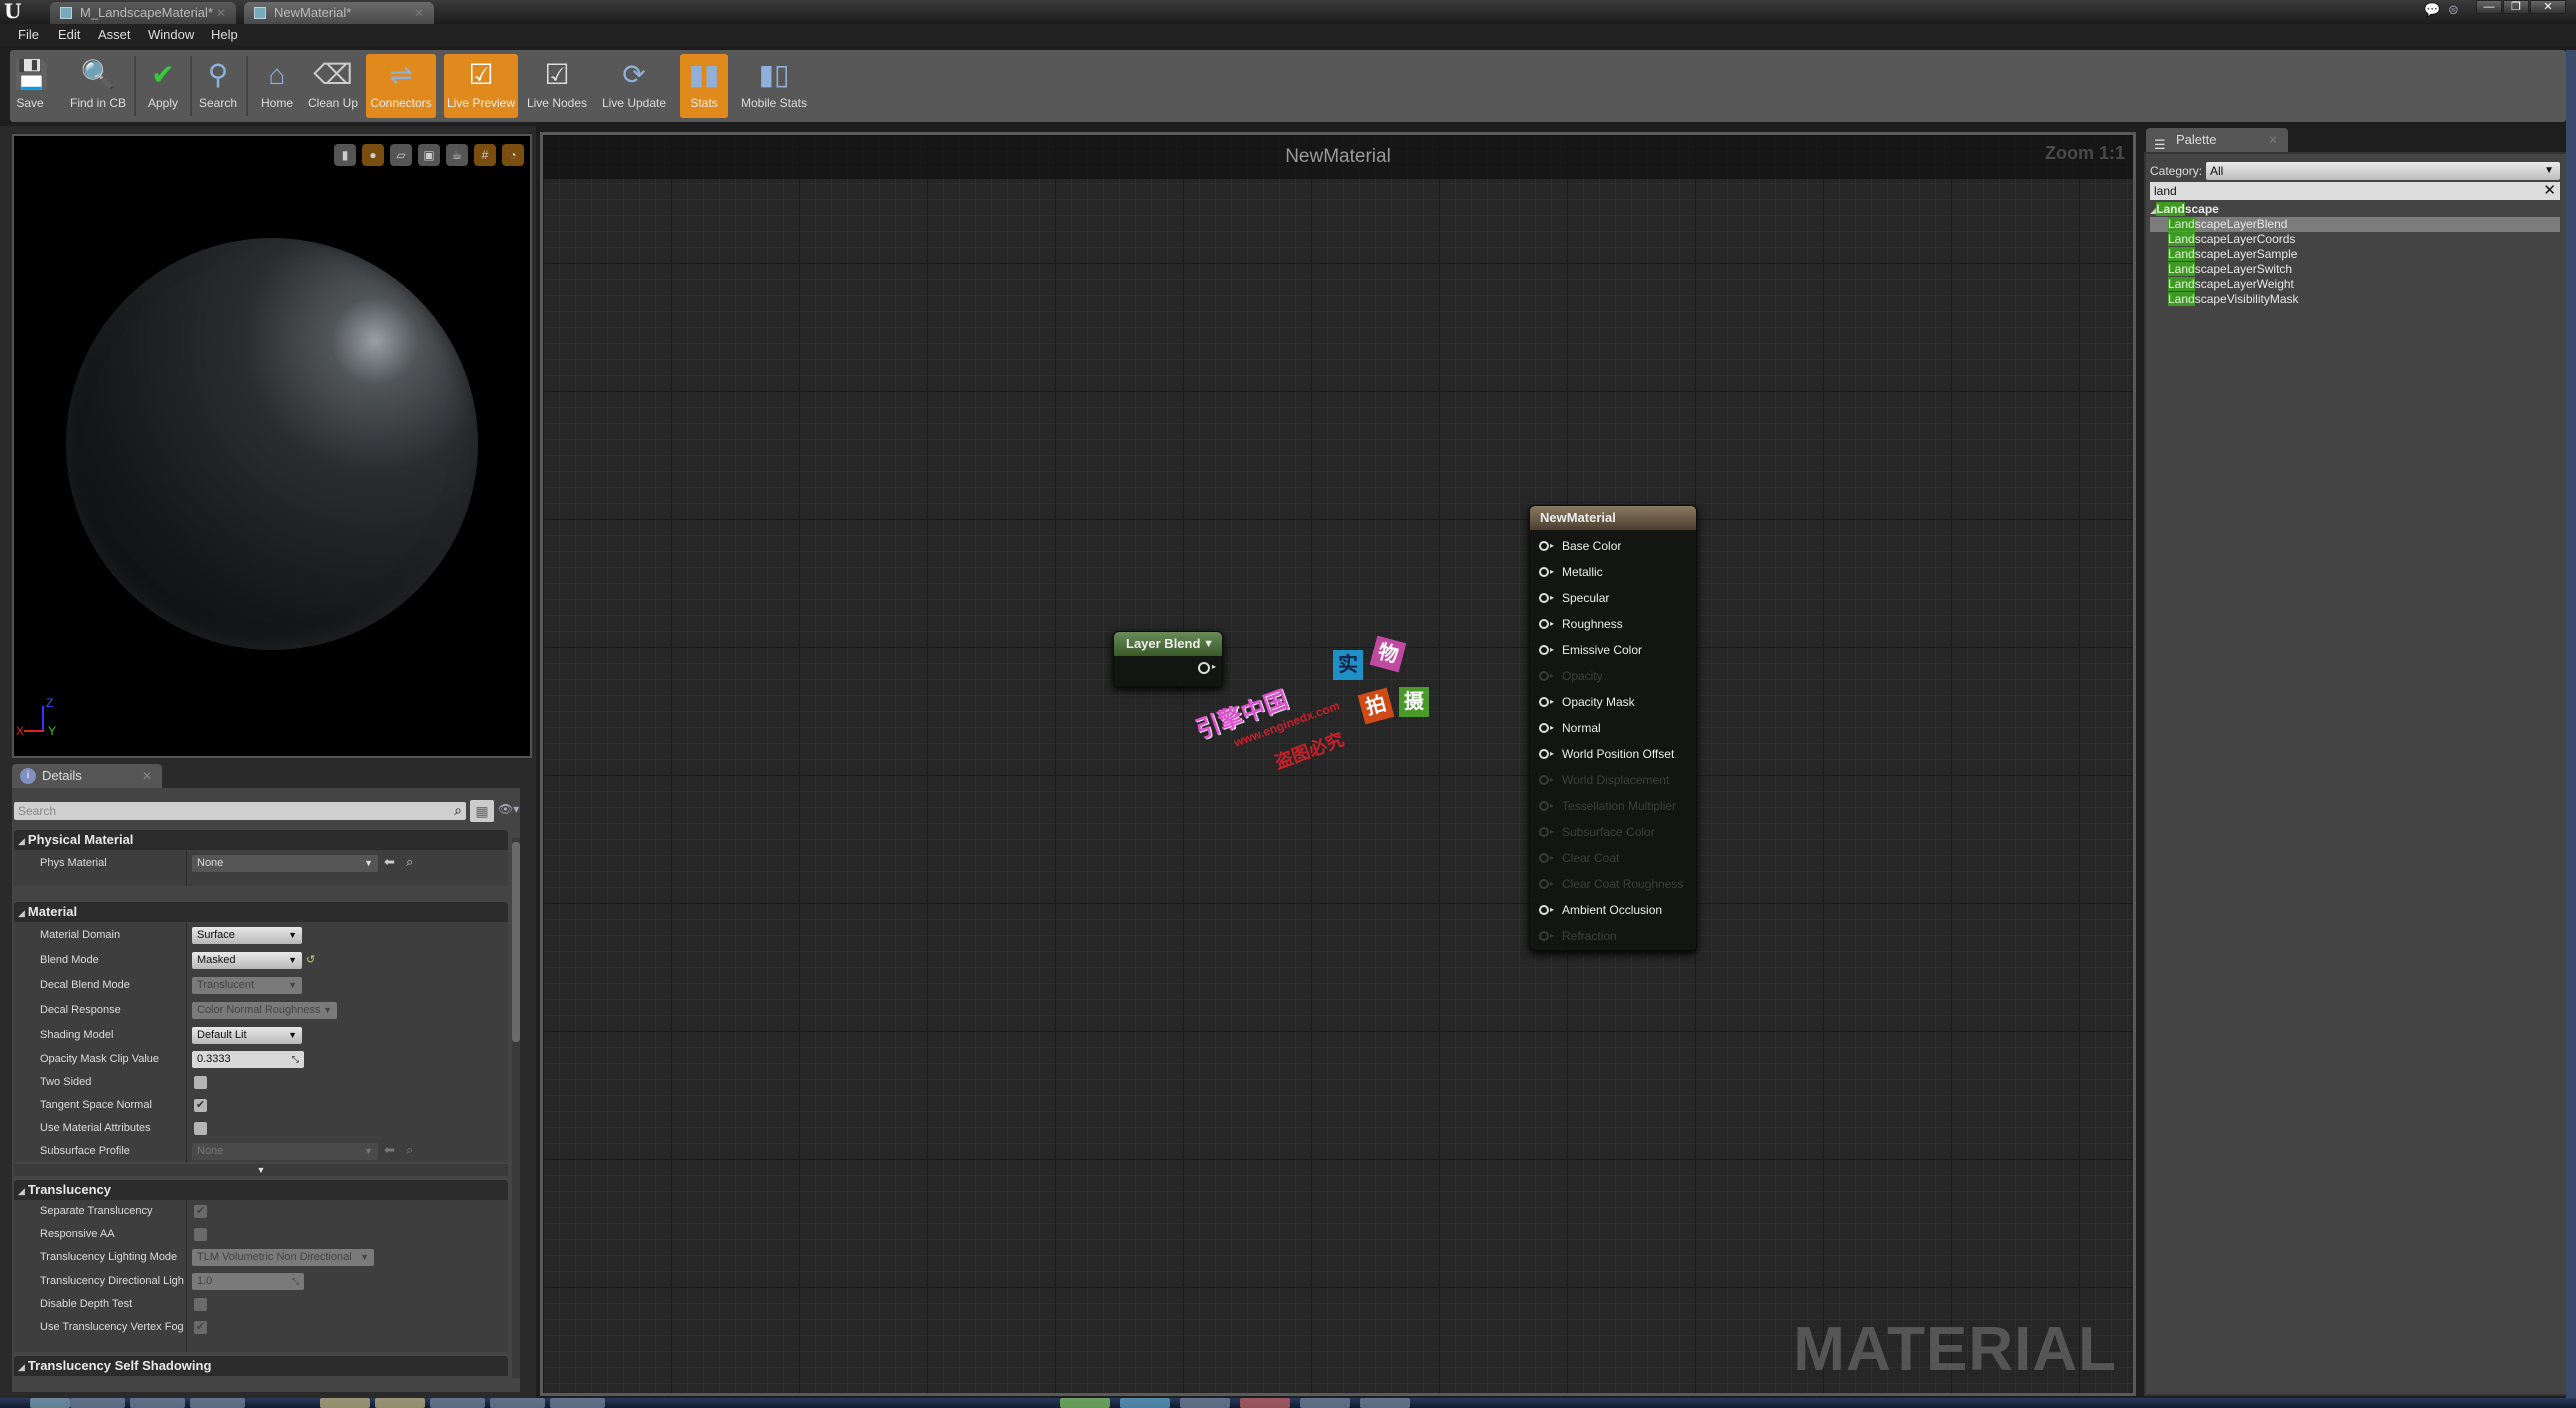 This screenshot has width=2576, height=1408. Describe the element at coordinates (2355, 209) in the screenshot. I see `tree-group-landscape: ◢Landscape` at that location.